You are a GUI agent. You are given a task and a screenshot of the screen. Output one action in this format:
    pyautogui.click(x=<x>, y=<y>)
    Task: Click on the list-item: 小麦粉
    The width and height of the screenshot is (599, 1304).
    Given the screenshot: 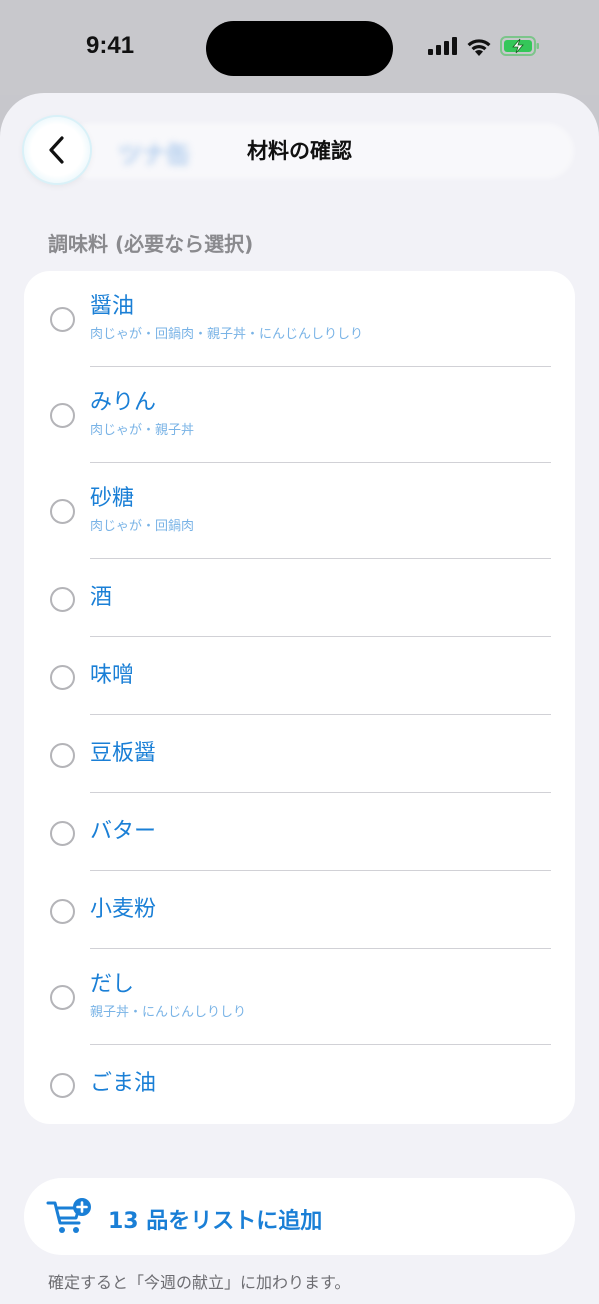 What is the action you would take?
    pyautogui.click(x=299, y=910)
    